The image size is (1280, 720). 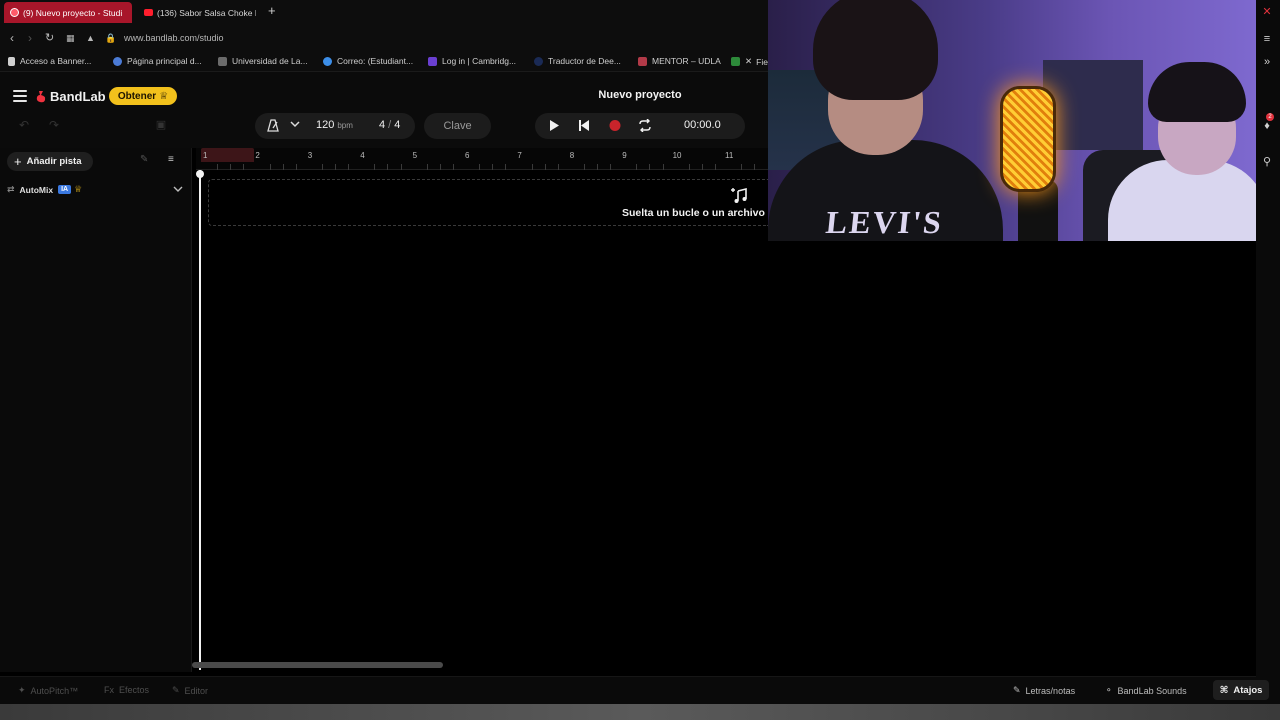 I want to click on mixer-icon: ▣, so click(x=161, y=126).